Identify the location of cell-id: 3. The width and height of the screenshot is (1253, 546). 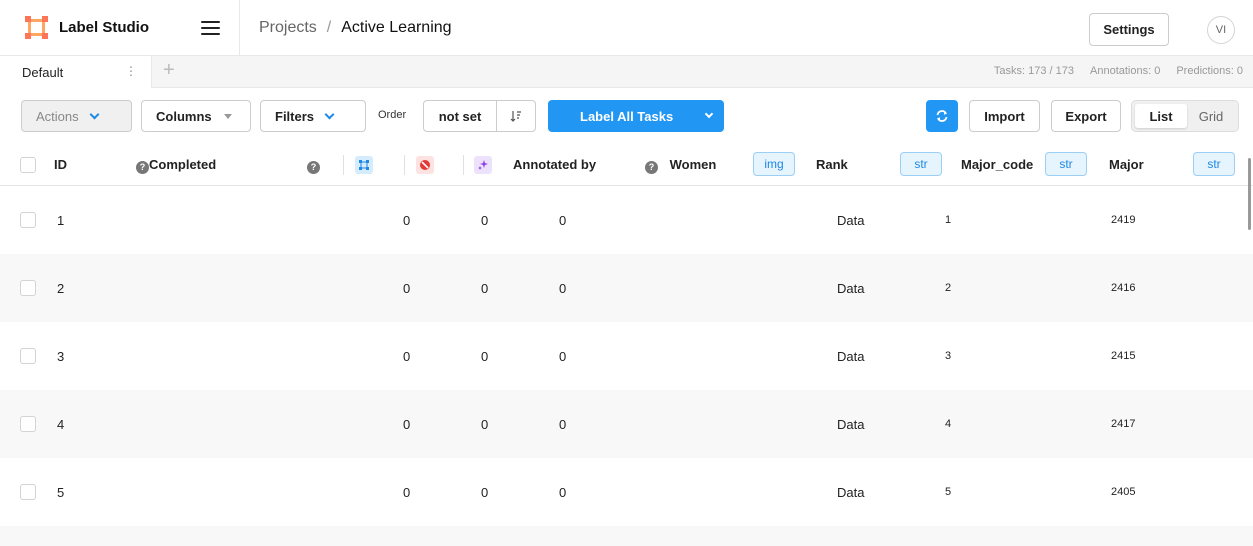
(61, 356).